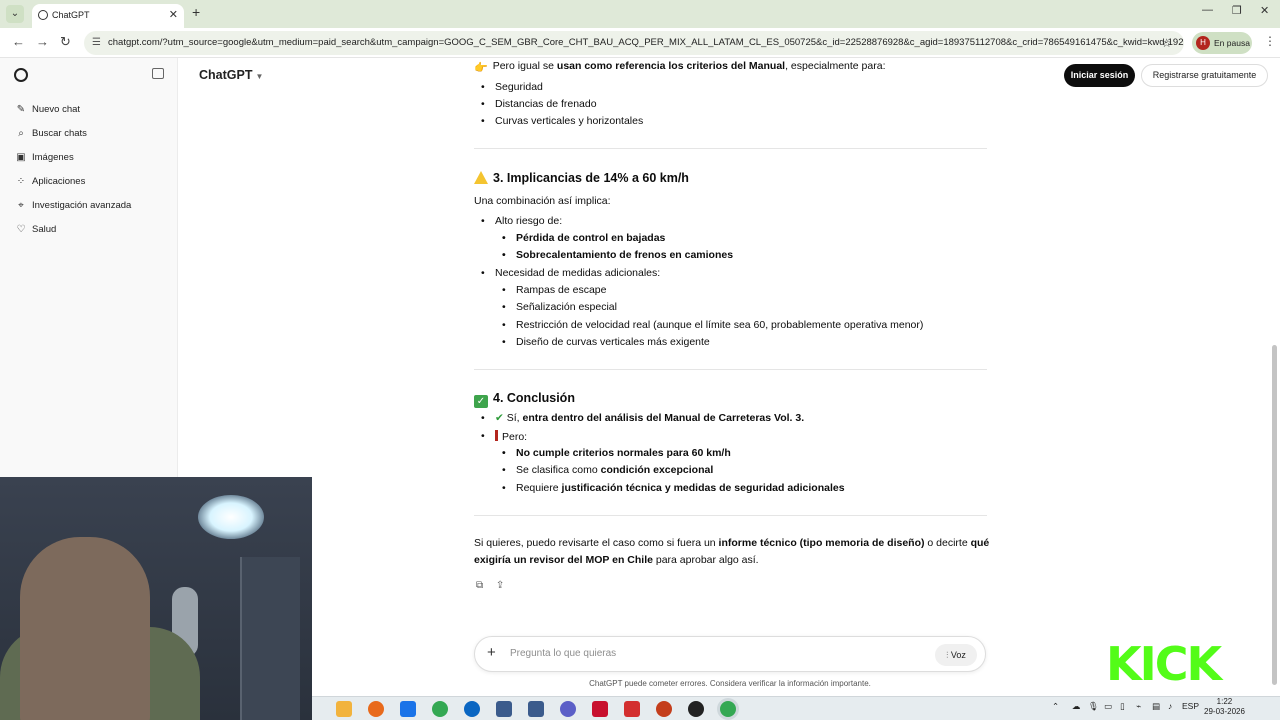 Image resolution: width=1280 pixels, height=720 pixels. I want to click on sidebar-item-images: ▣ Imágenes, so click(44, 158).